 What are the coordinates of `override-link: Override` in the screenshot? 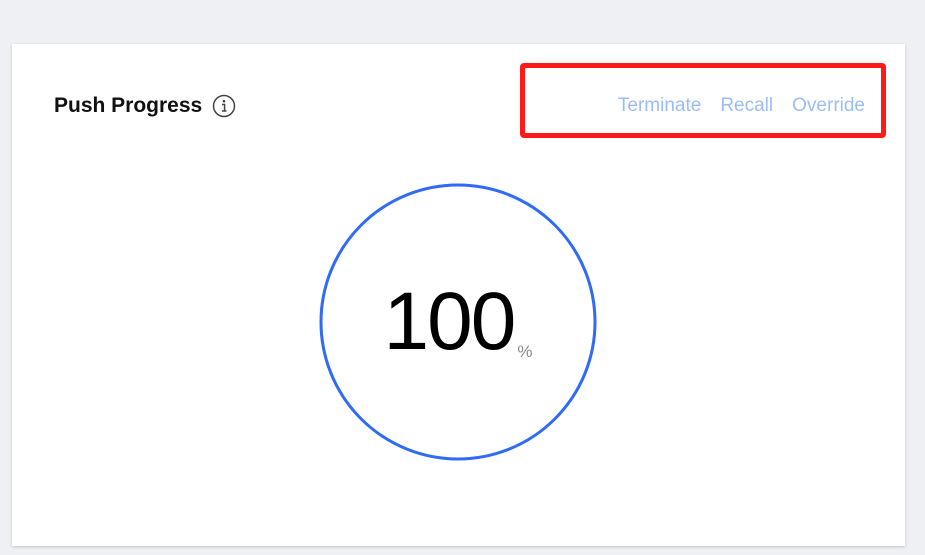 It's located at (828, 106).